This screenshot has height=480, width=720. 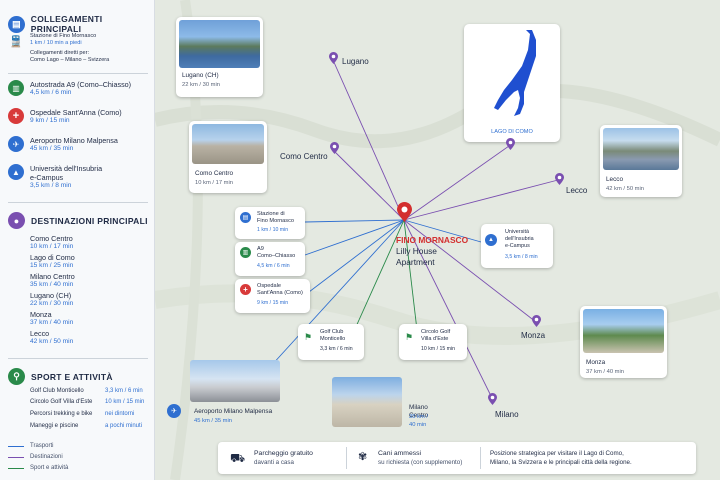 I want to click on sport-detail: 3,3 km / 6 min, so click(x=124, y=391).